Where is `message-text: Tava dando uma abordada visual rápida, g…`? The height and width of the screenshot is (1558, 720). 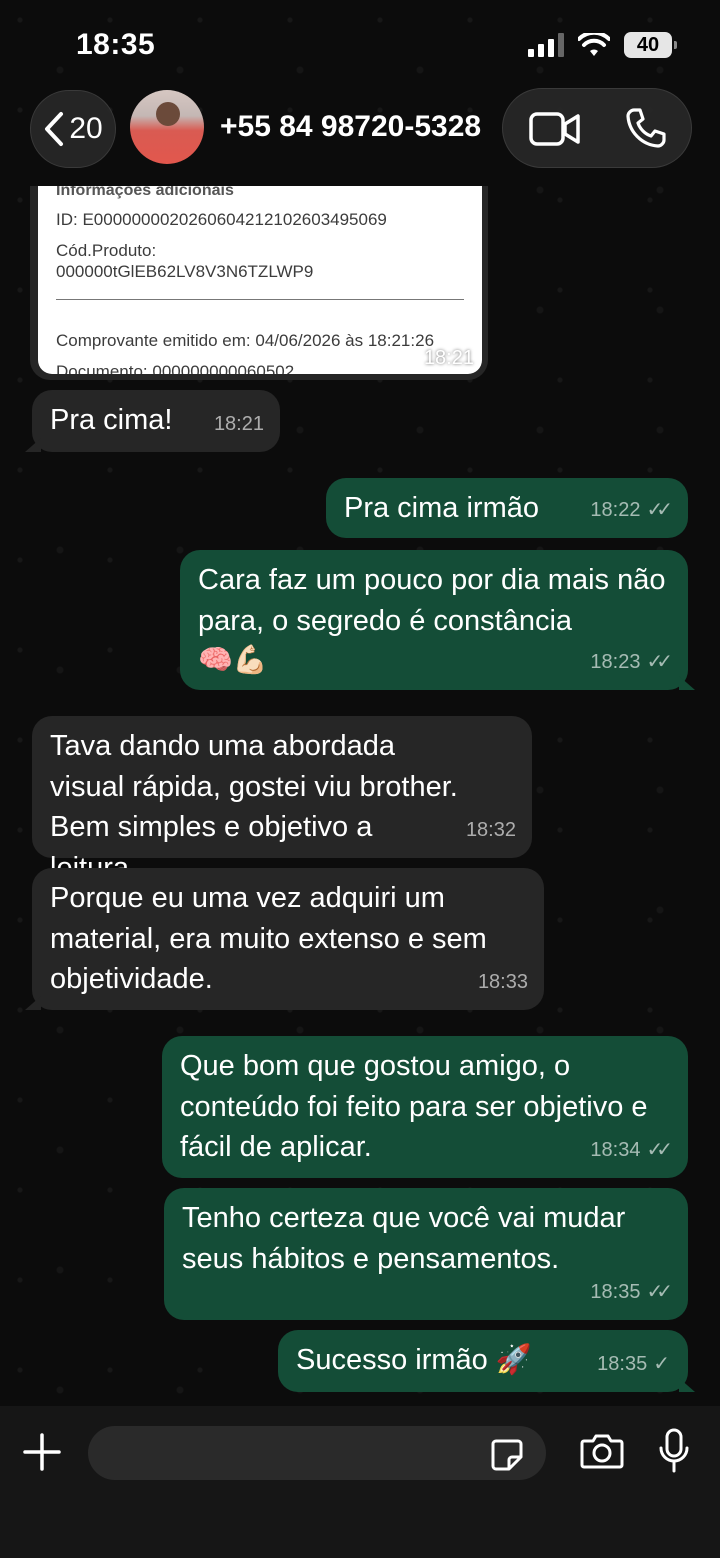 message-text: Tava dando uma abordada visual rápida, g… is located at coordinates (254, 807).